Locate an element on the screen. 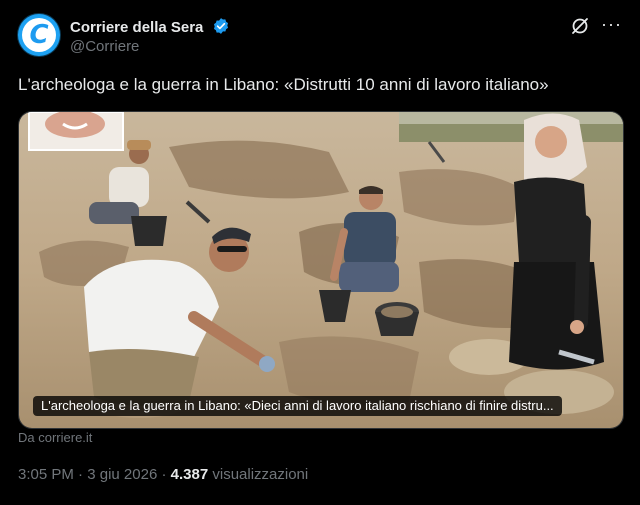 This screenshot has height=505, width=640. author-name-text: Corriere della Sera is located at coordinates (136, 27).